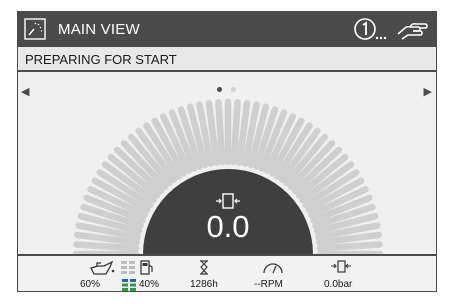 This screenshot has height=304, width=453. I want to click on oil-can-icon, so click(102, 267).